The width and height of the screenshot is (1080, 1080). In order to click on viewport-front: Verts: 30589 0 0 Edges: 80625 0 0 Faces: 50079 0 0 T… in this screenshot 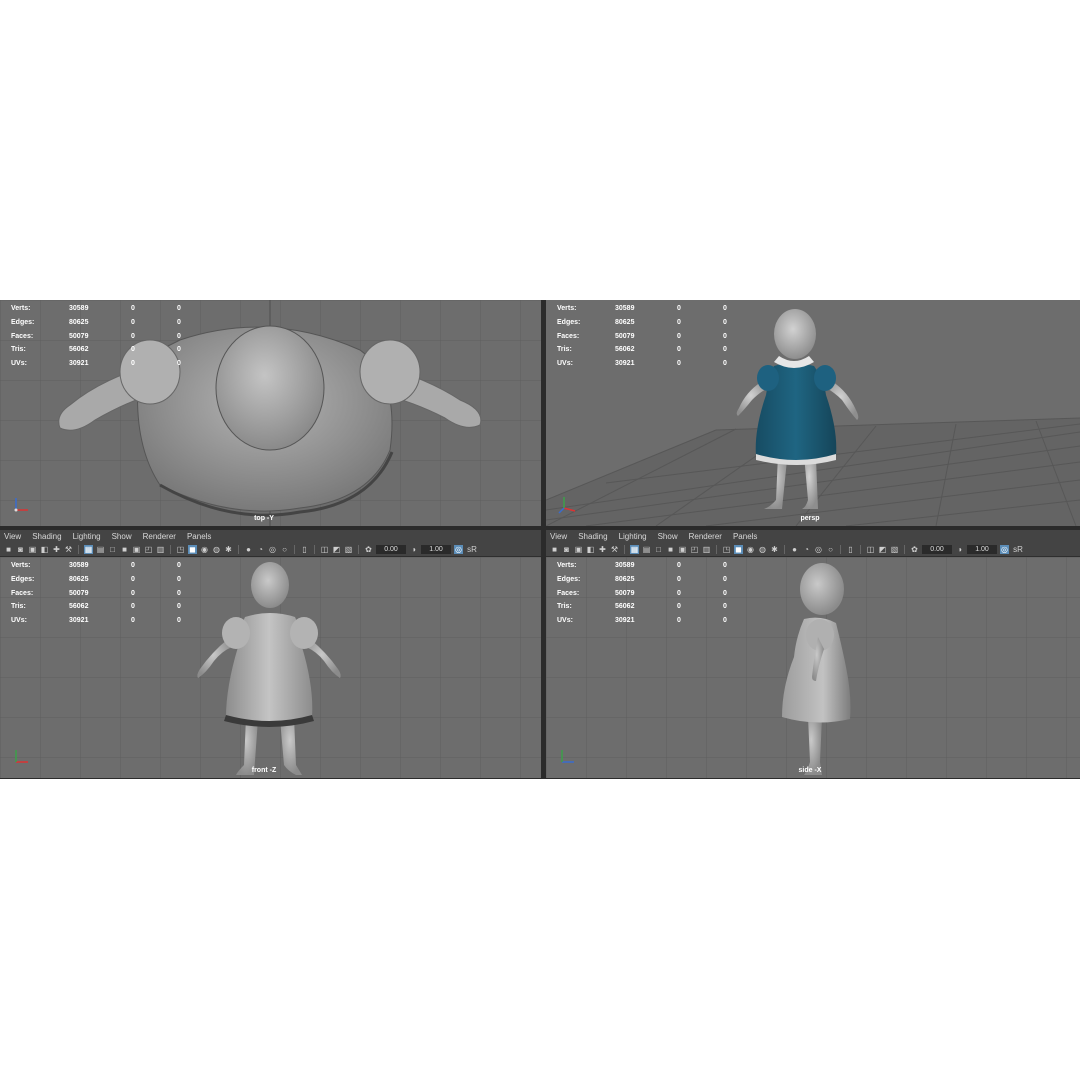, I will do `click(270, 667)`.